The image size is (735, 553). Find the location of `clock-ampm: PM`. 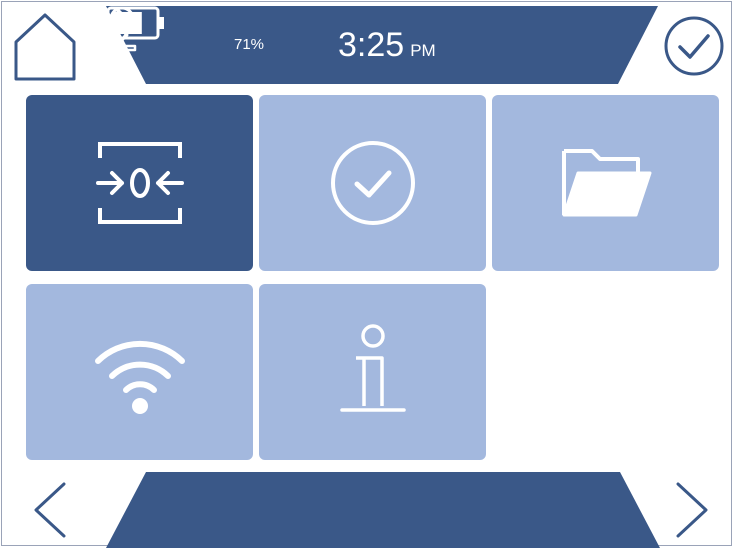

clock-ampm: PM is located at coordinates (423, 50).